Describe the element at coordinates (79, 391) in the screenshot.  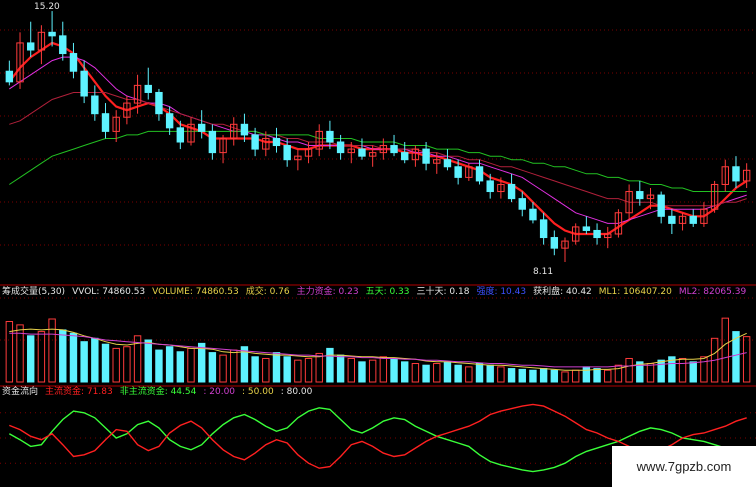
I see `fund-flow-header-text-item: 主流资金: 71.83` at that location.